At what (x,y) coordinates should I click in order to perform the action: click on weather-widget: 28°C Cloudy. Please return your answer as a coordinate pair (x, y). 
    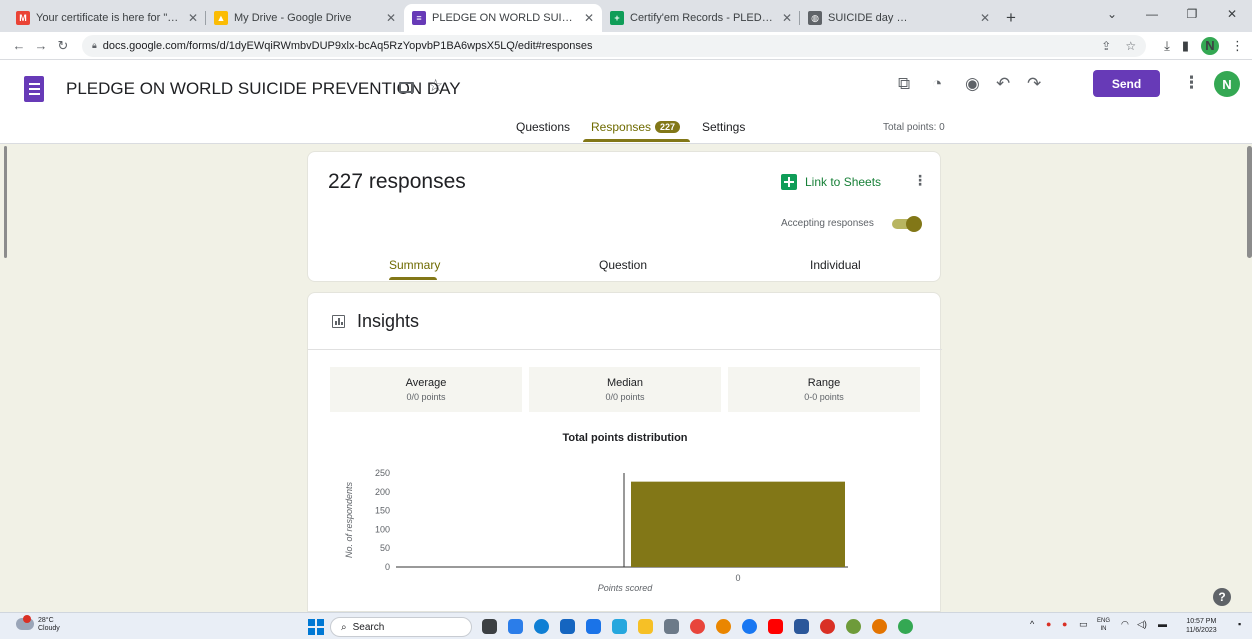
    Looking at the image, I should click on (49, 625).